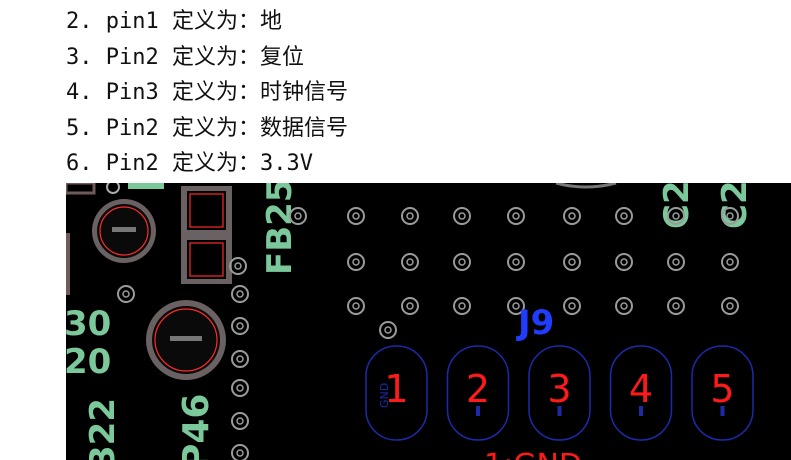  I want to click on definition-line-pin3-clock: 4. Pin3 定义为：时钟信号, so click(207, 92).